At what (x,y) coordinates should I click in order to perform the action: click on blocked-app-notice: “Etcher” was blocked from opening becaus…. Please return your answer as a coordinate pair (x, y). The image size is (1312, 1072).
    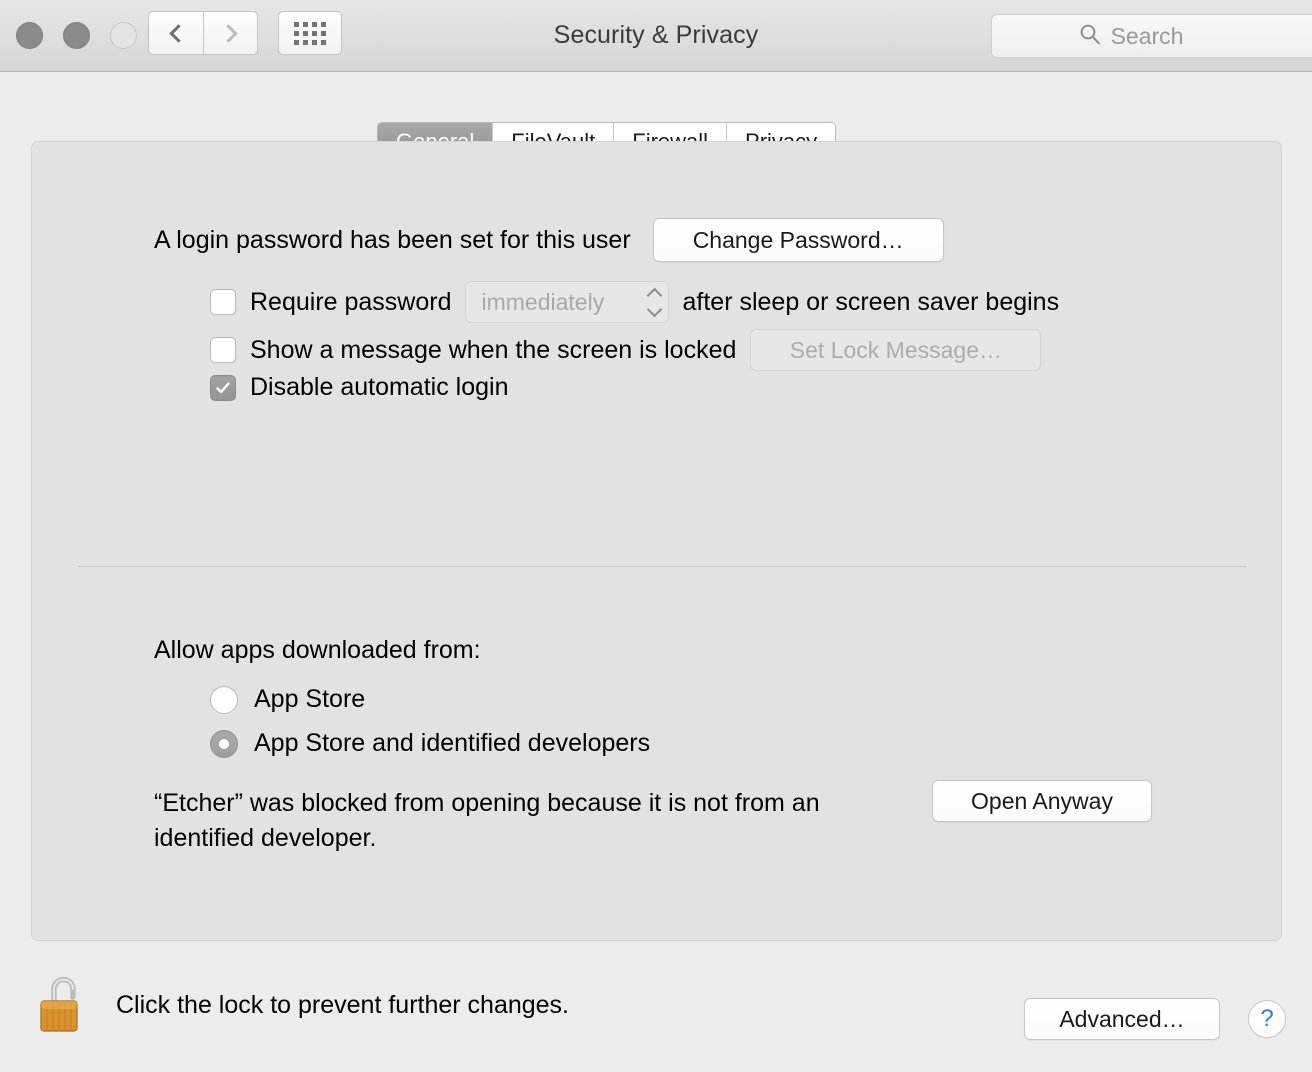
    Looking at the image, I should click on (487, 820).